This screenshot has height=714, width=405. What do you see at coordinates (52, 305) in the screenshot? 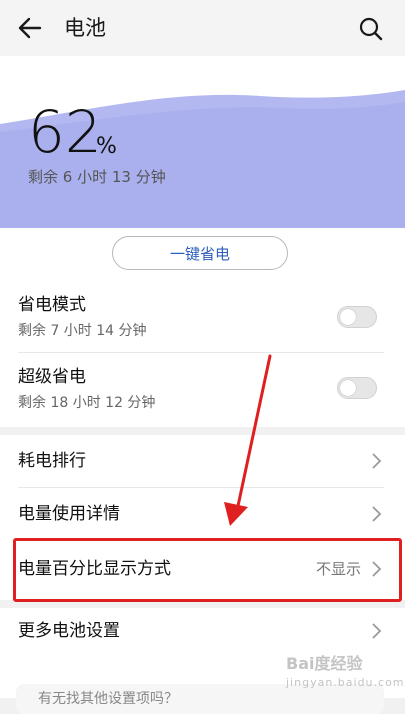
I see `power-save-mode-title: 省电模式` at bounding box center [52, 305].